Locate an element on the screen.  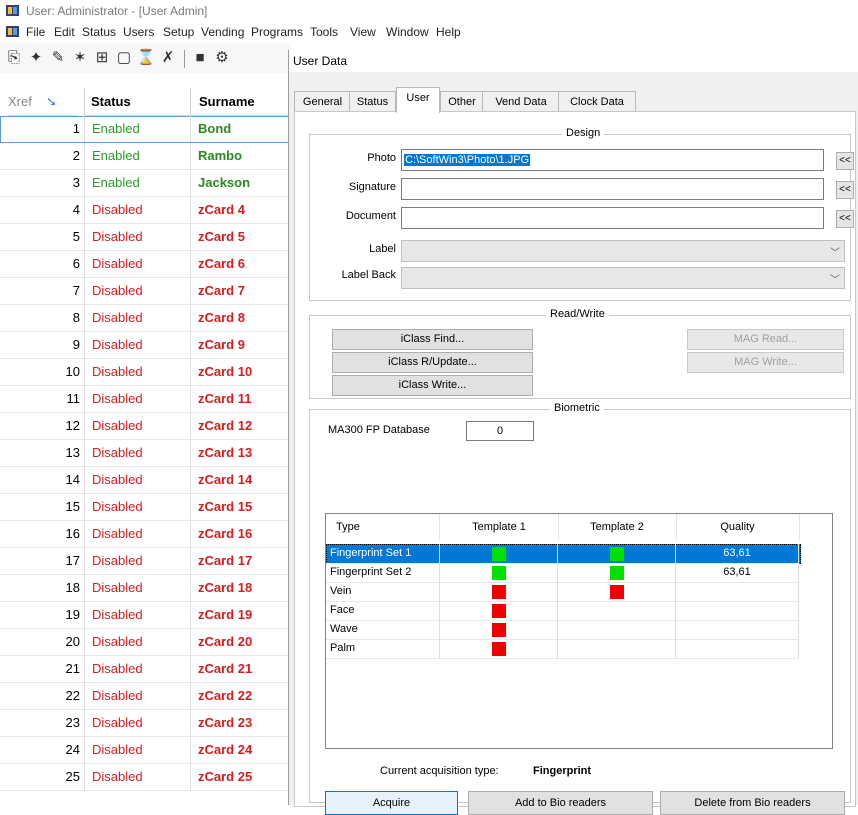
photo-field: C:\SoftWin3\Photo\1.JPG is located at coordinates (612, 160).